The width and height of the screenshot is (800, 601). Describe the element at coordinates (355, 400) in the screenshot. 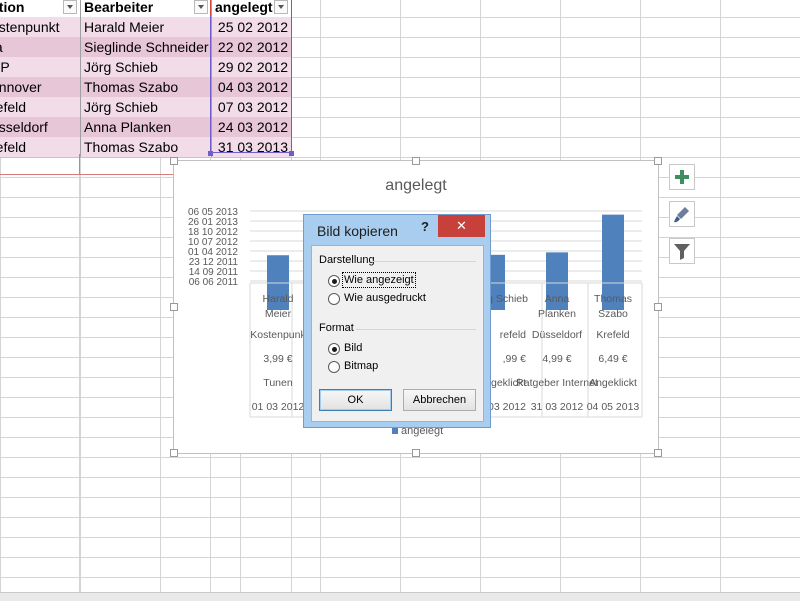

I see `ok-button: OK` at that location.